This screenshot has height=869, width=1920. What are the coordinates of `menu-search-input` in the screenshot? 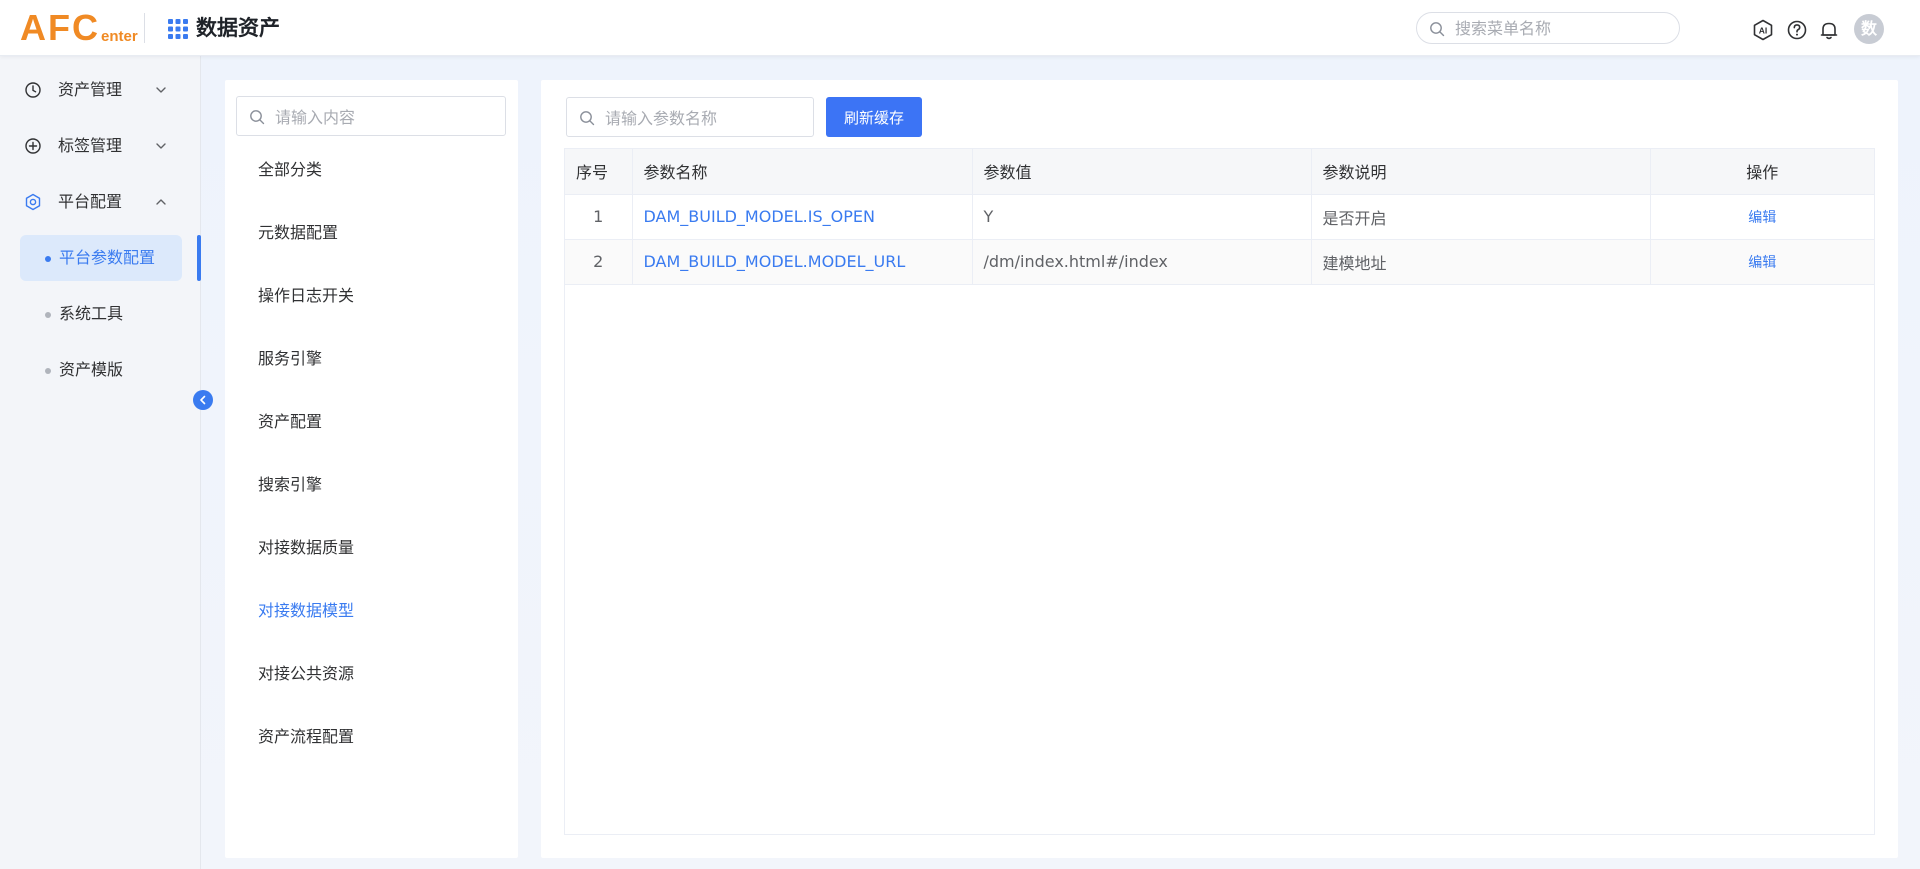 It's located at (1565, 28).